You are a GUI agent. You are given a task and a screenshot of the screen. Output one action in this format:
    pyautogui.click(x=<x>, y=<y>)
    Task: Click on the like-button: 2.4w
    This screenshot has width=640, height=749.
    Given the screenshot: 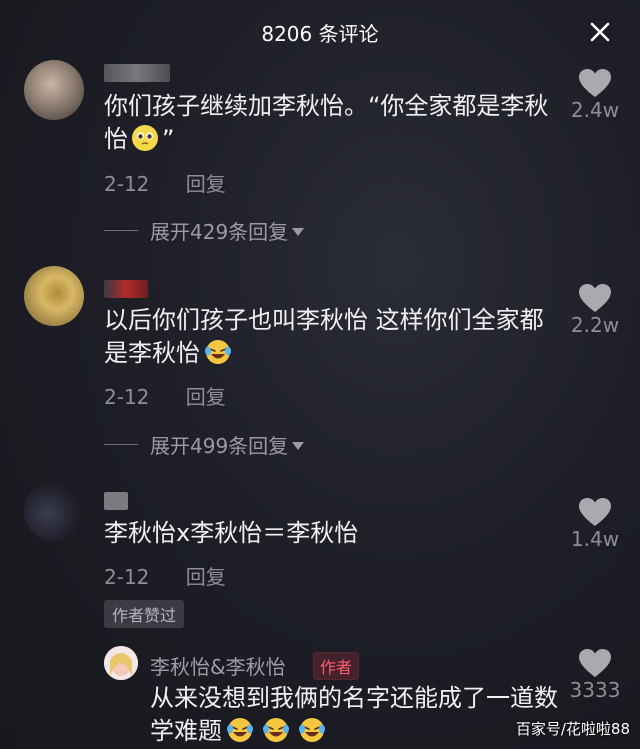 What is the action you would take?
    pyautogui.click(x=595, y=95)
    